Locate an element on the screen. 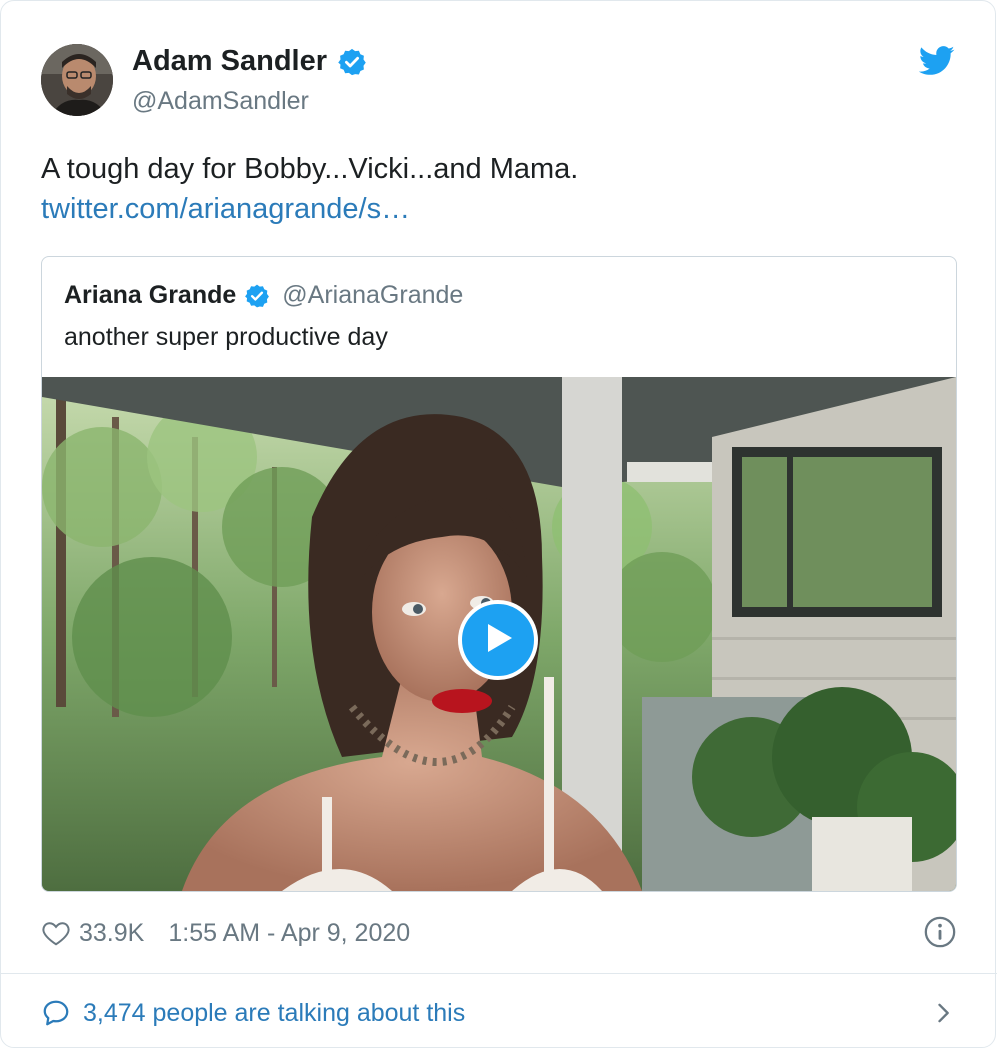 This screenshot has height=1050, width=998. chevron-right-icon is located at coordinates (943, 1013).